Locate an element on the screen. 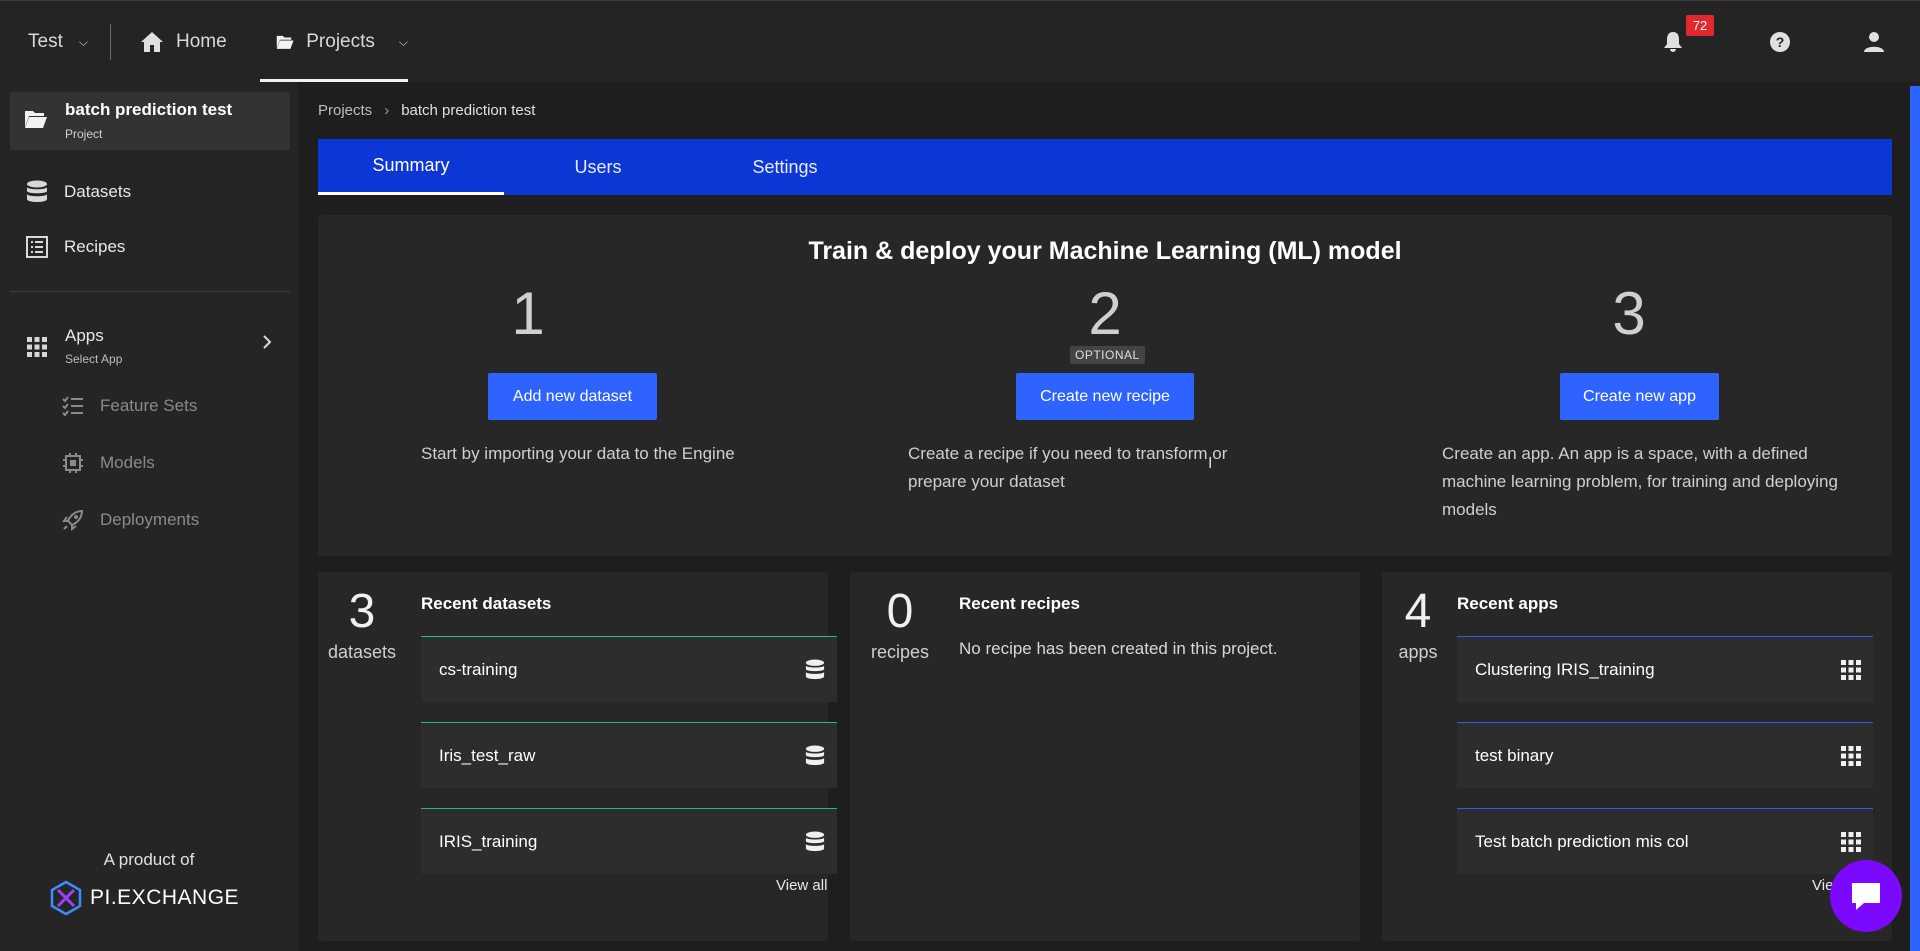  workspace-selector: Test ⌵ is located at coordinates (58, 42).